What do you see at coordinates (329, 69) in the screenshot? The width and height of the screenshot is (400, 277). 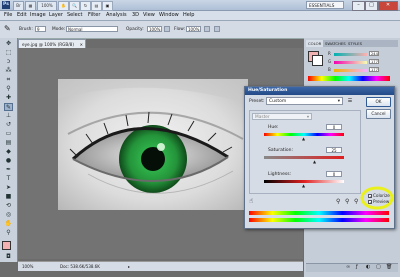 I see `b-label: B` at bounding box center [329, 69].